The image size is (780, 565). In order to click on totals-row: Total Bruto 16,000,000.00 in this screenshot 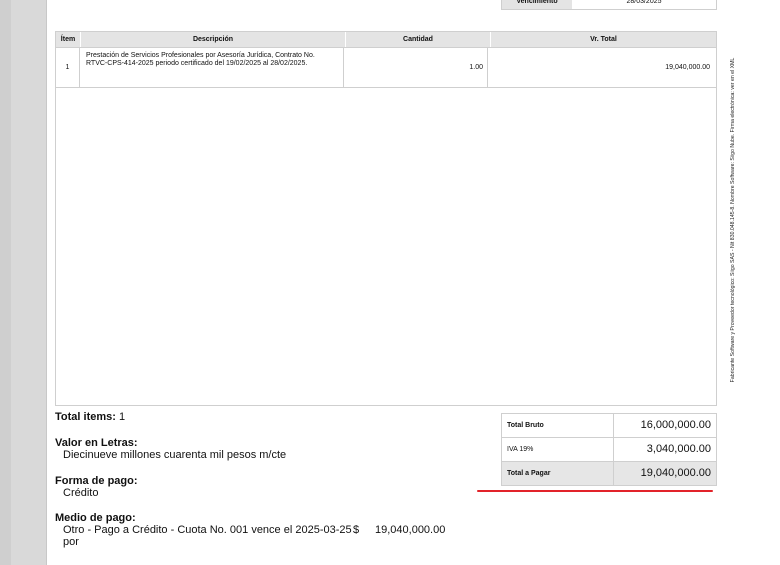, I will do `click(609, 426)`.